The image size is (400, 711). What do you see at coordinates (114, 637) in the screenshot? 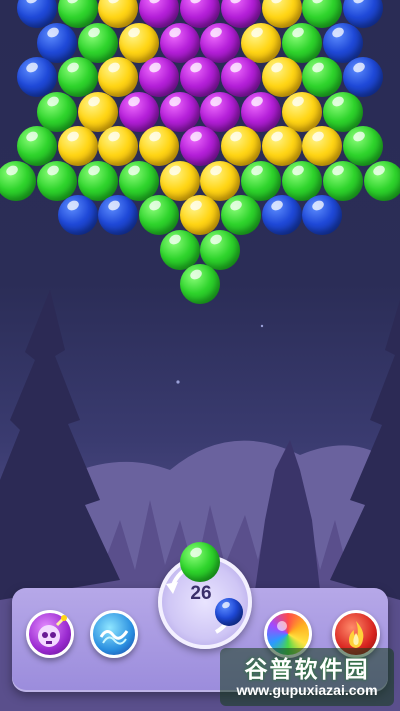
I see `lightning-icon` at bounding box center [114, 637].